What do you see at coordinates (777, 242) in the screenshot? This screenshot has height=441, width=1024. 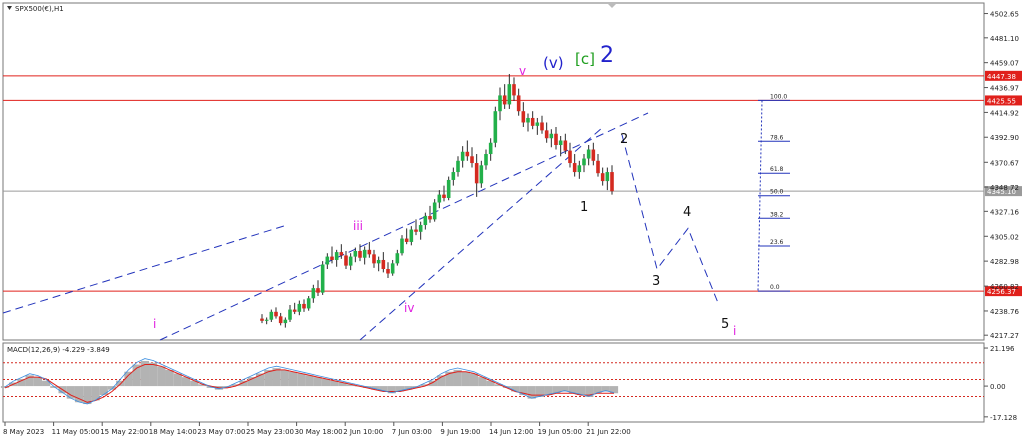 I see `fib-level-label: 23.6` at bounding box center [777, 242].